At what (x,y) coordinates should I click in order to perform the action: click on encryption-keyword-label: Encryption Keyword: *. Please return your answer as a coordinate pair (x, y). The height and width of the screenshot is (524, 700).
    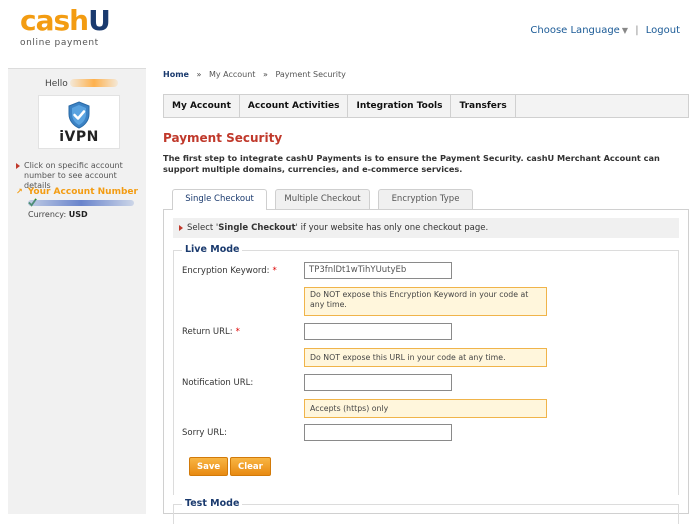
    Looking at the image, I should click on (229, 271).